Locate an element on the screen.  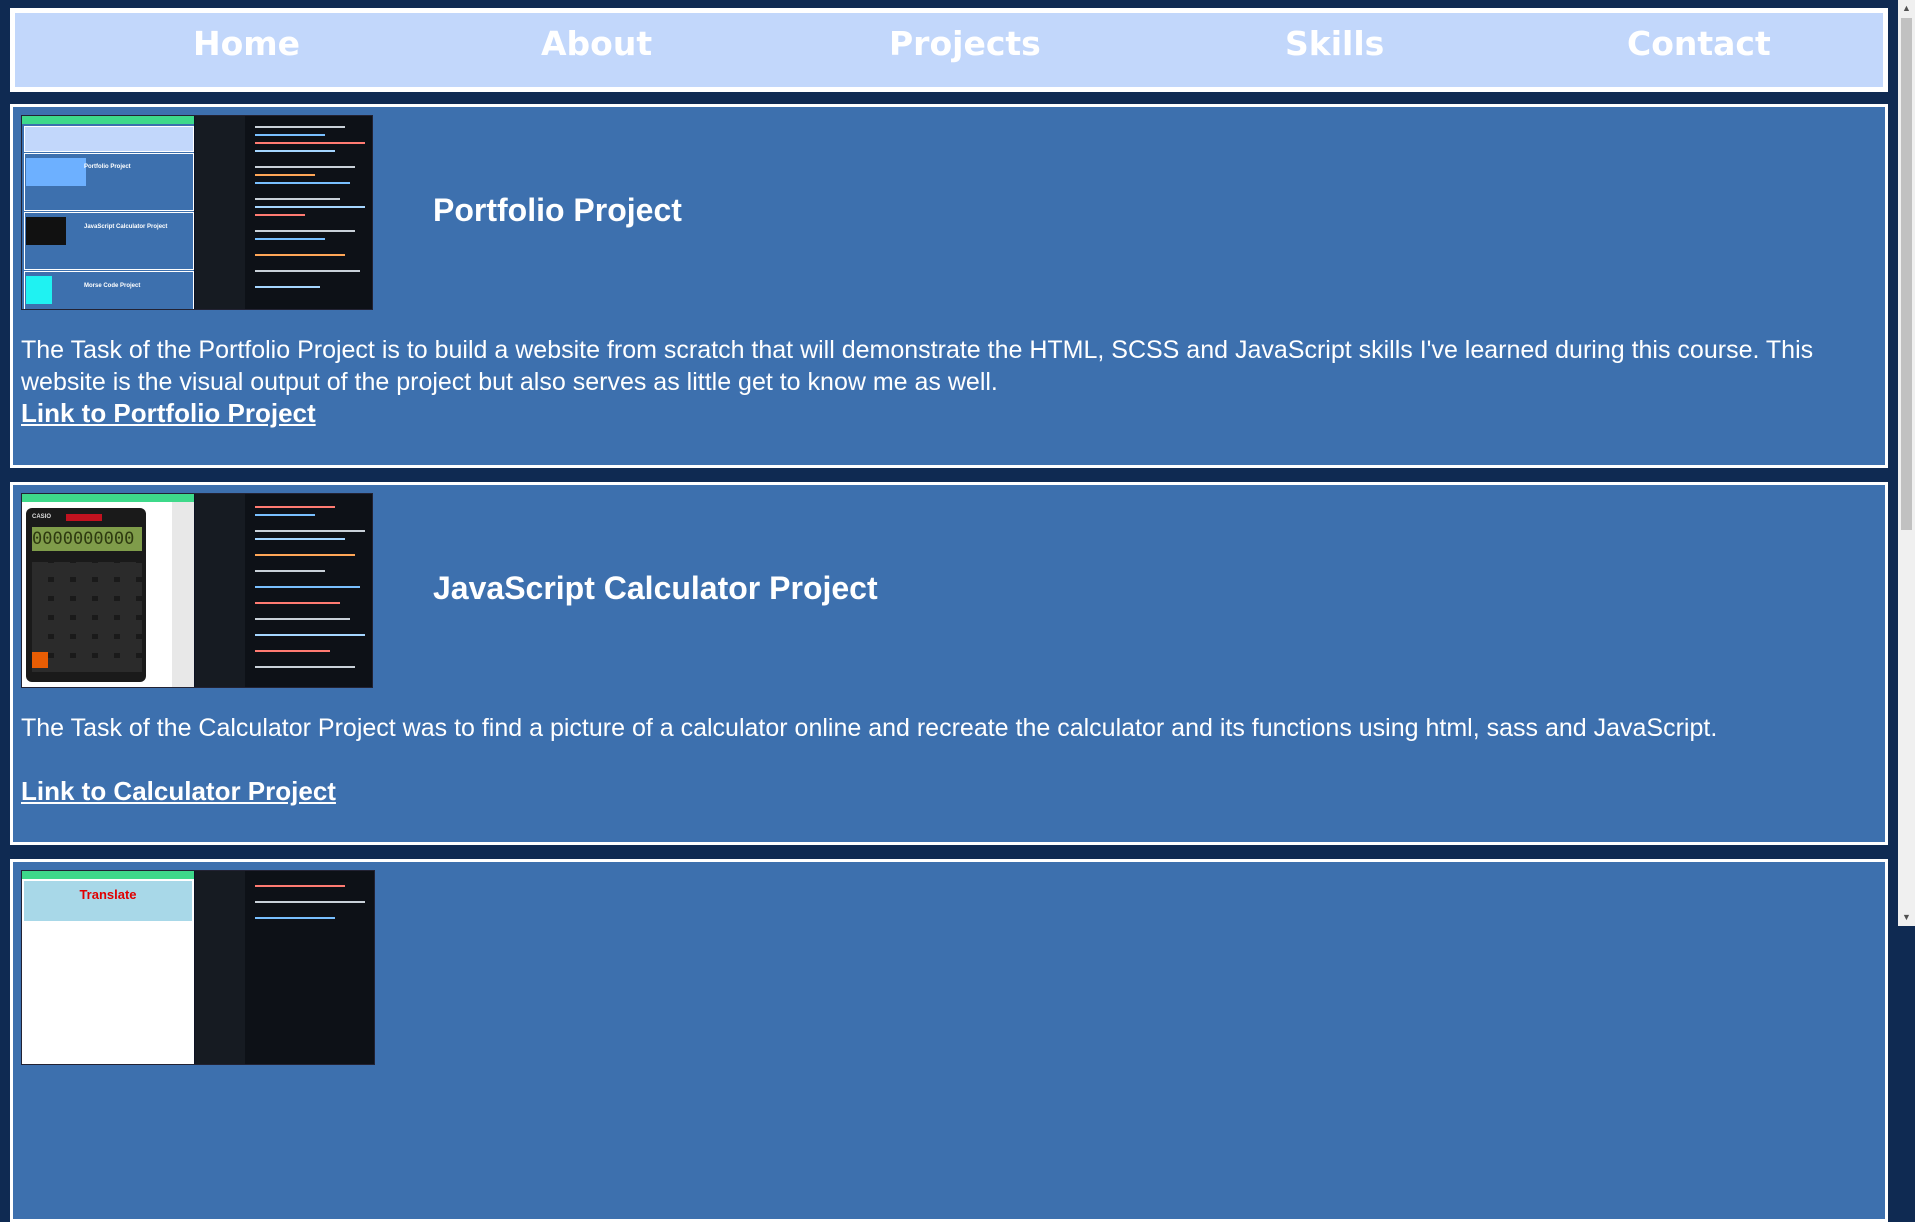
thumb-browser-pane: CASIO 0000000000 is located at coordinates (108, 590).